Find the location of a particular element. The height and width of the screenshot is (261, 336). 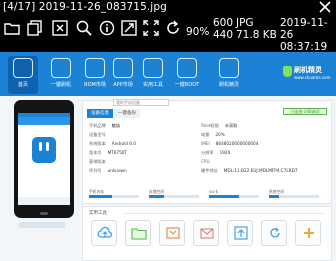

resolution-height: 440 is located at coordinates (223, 35).